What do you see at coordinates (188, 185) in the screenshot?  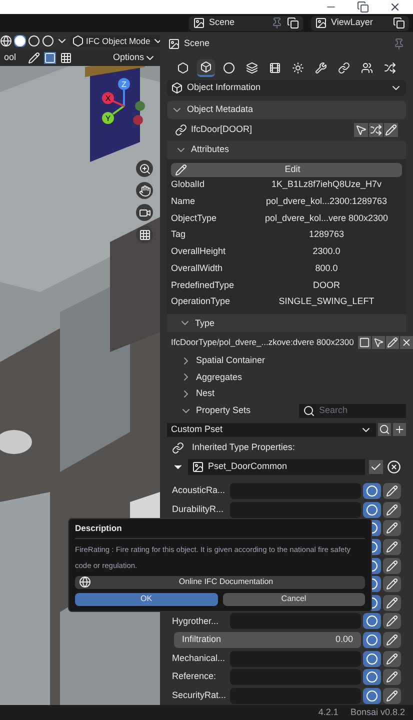 I see `attribute-name: GlobalId` at bounding box center [188, 185].